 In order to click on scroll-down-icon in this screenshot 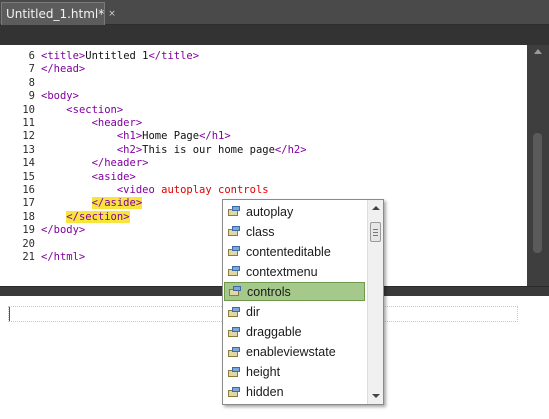, I will do `click(376, 396)`.